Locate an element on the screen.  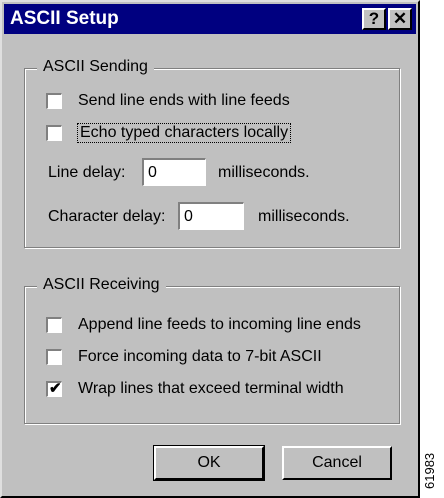
checkmark-icon: ✔ is located at coordinates (55, 388).